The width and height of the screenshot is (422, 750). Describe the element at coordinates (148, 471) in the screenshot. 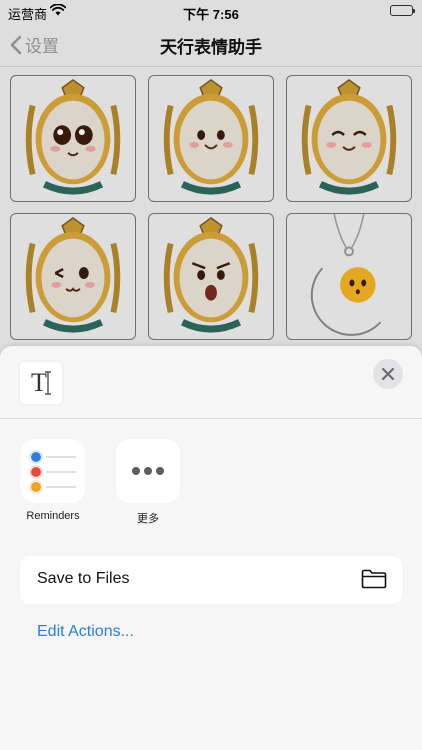

I see `more-icon` at that location.